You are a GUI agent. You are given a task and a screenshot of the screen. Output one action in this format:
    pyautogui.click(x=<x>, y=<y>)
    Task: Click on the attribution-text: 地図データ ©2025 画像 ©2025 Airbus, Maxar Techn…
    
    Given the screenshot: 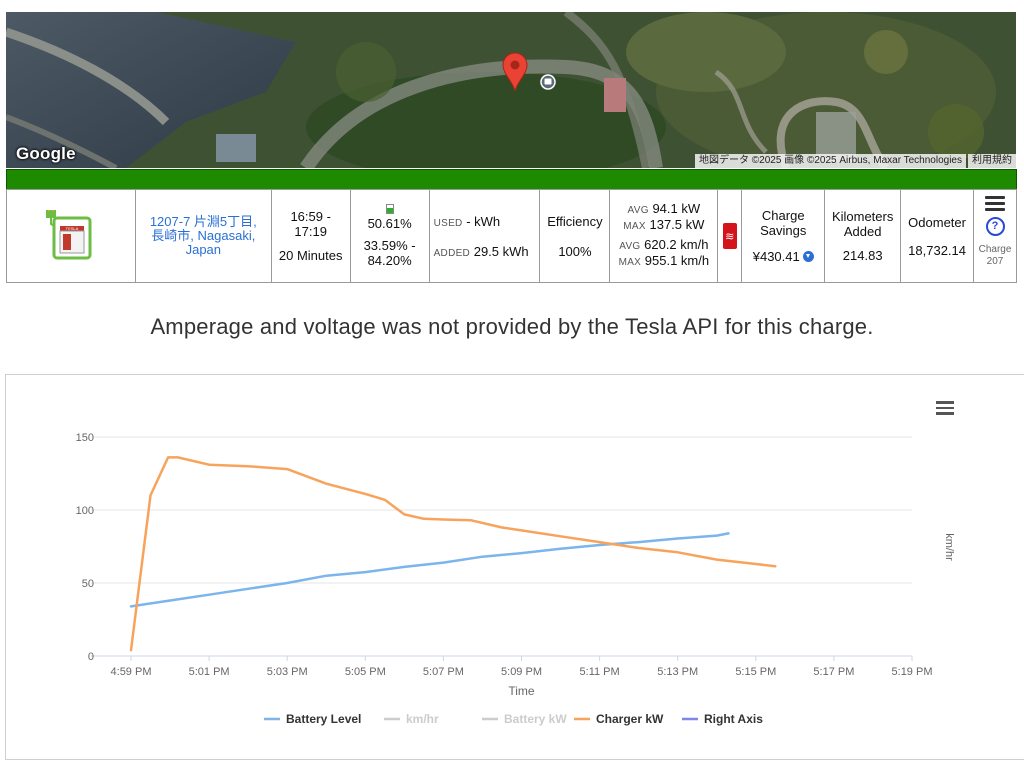 What is the action you would take?
    pyautogui.click(x=830, y=161)
    